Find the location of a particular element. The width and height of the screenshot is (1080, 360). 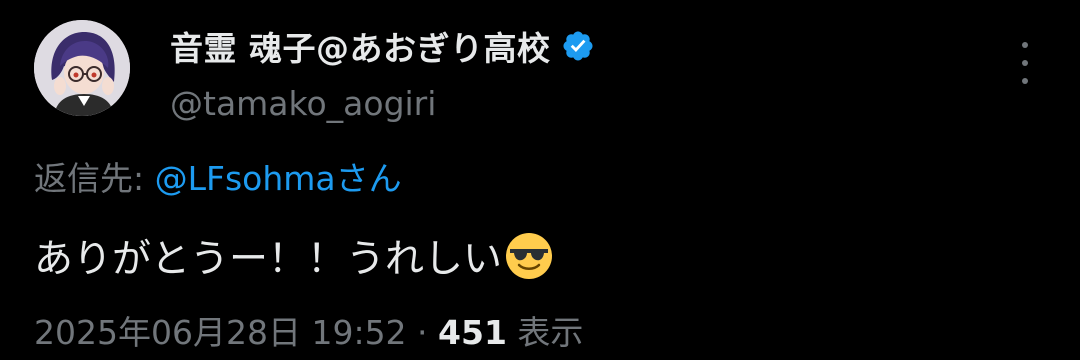

tweet-author: 音霊 魂子@あおぎり高校 @tamako_aogiri is located at coordinates (382, 73).